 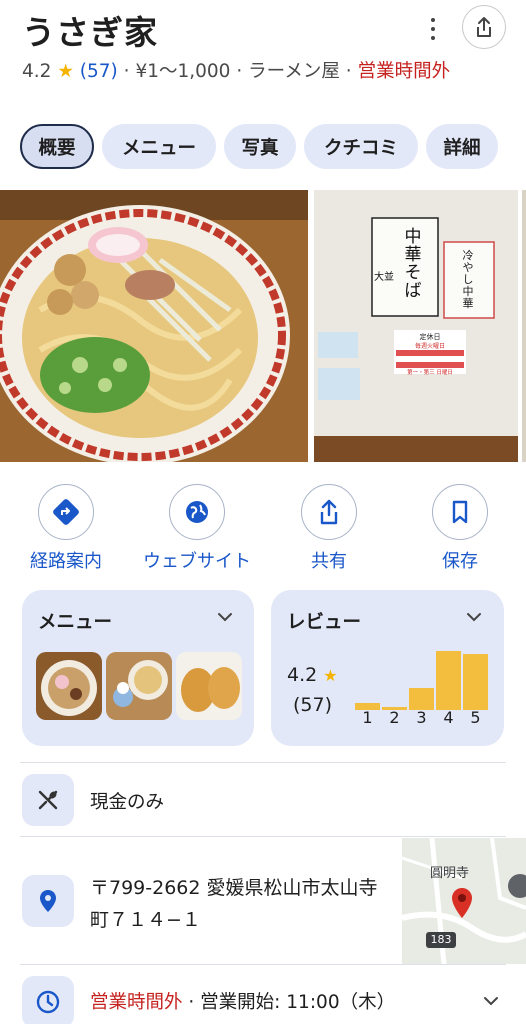 I want to click on bookmark-icon, so click(x=460, y=512).